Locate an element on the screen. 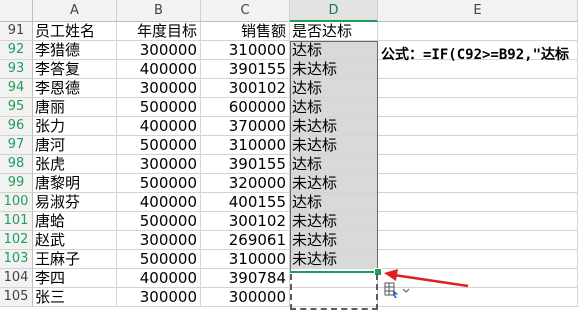  cell-b95: 500000 is located at coordinates (159, 107).